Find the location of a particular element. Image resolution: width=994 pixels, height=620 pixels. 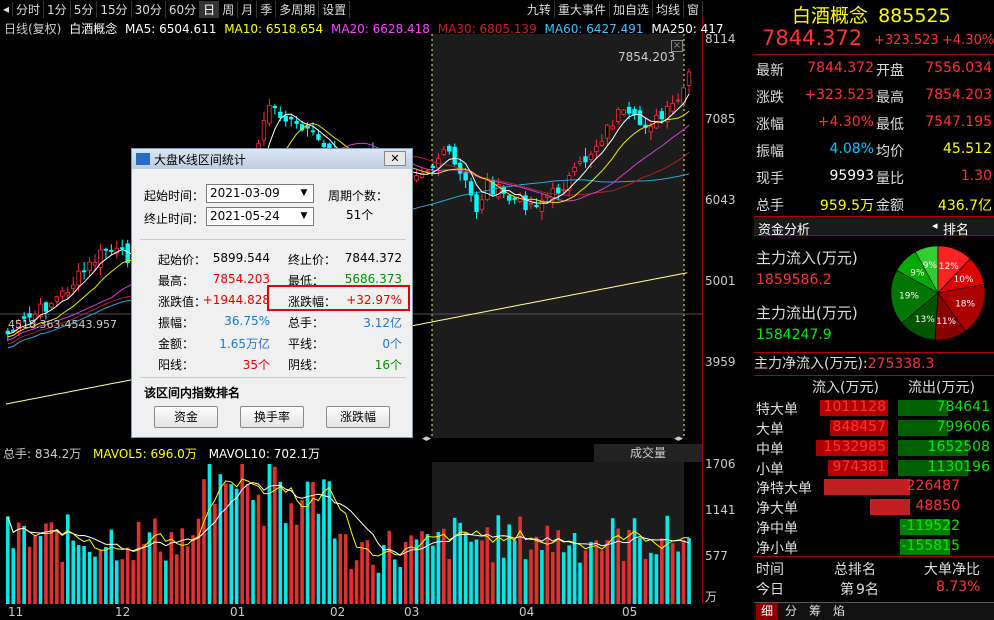

range-handle-right: ◂▸ is located at coordinates (678, 439).